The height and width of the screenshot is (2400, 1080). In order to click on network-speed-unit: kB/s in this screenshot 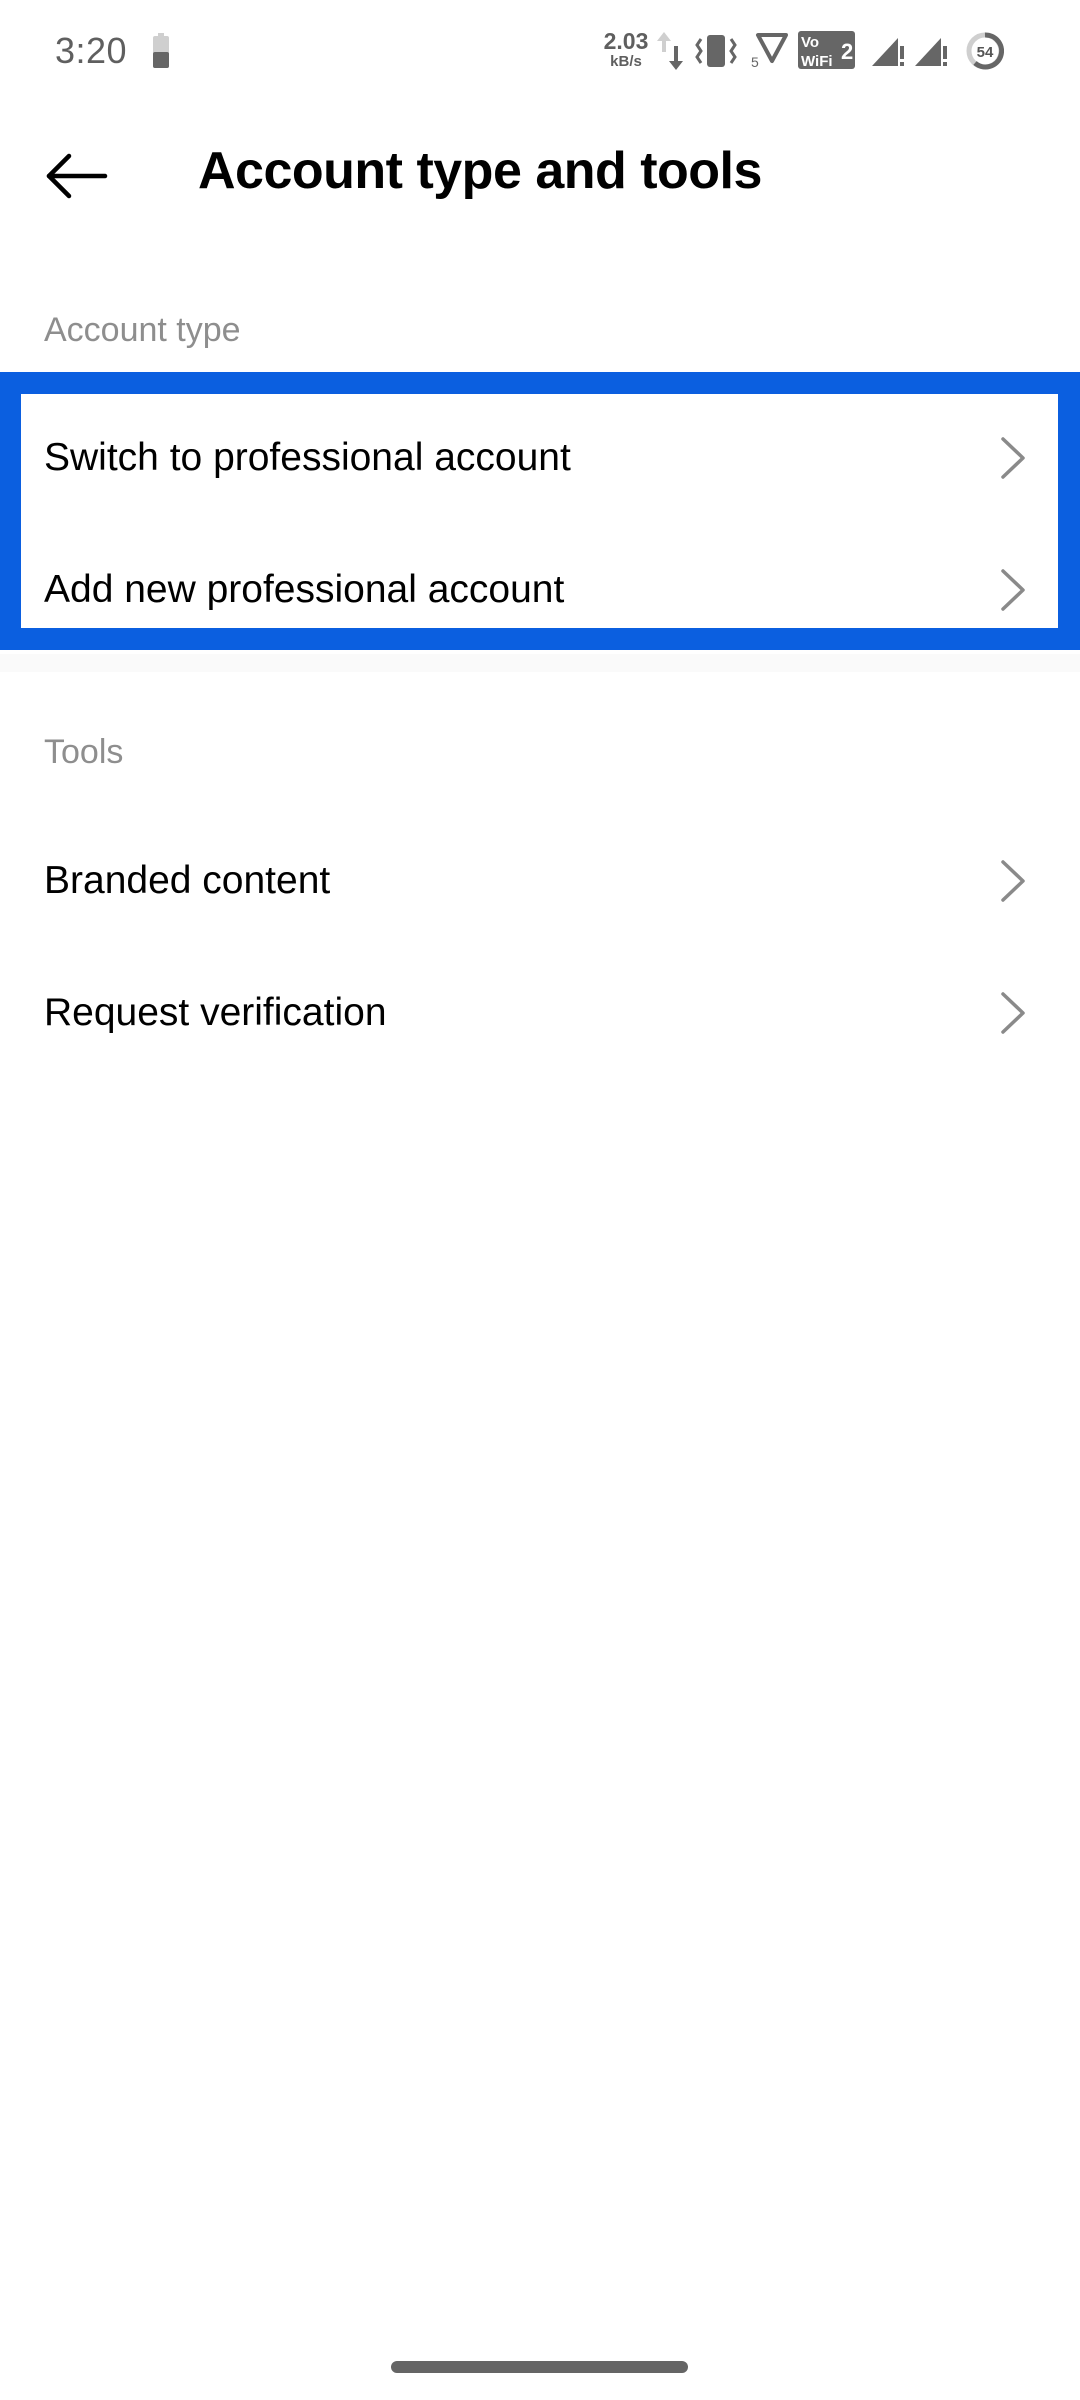, I will do `click(626, 61)`.